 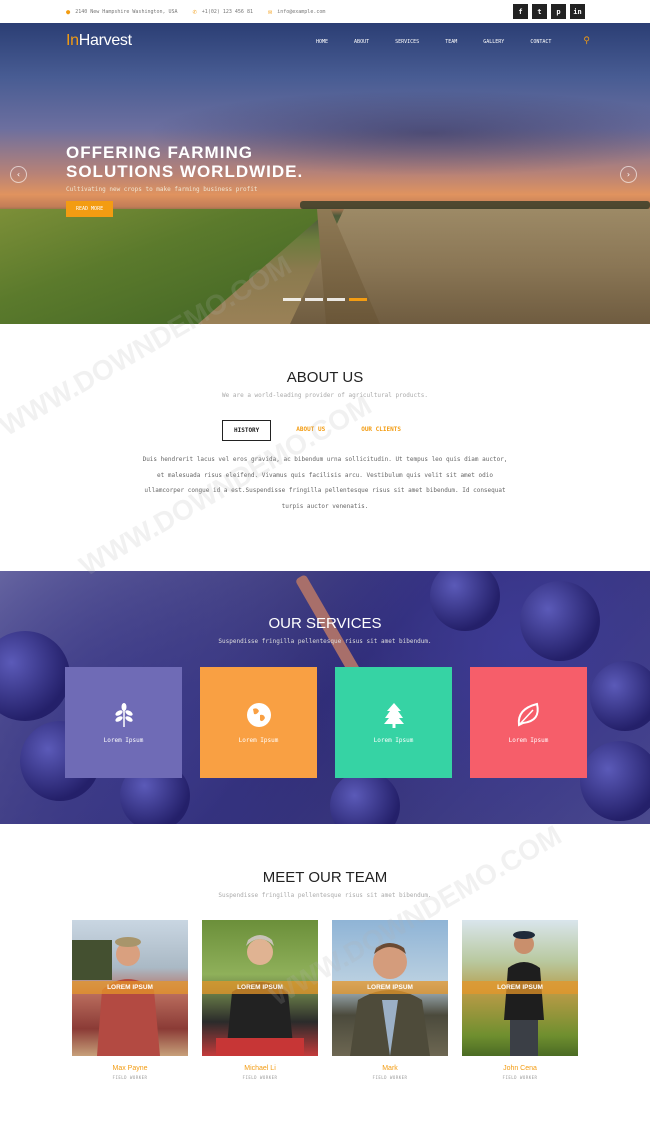 I want to click on member-name: Michael Li, so click(x=260, y=1068).